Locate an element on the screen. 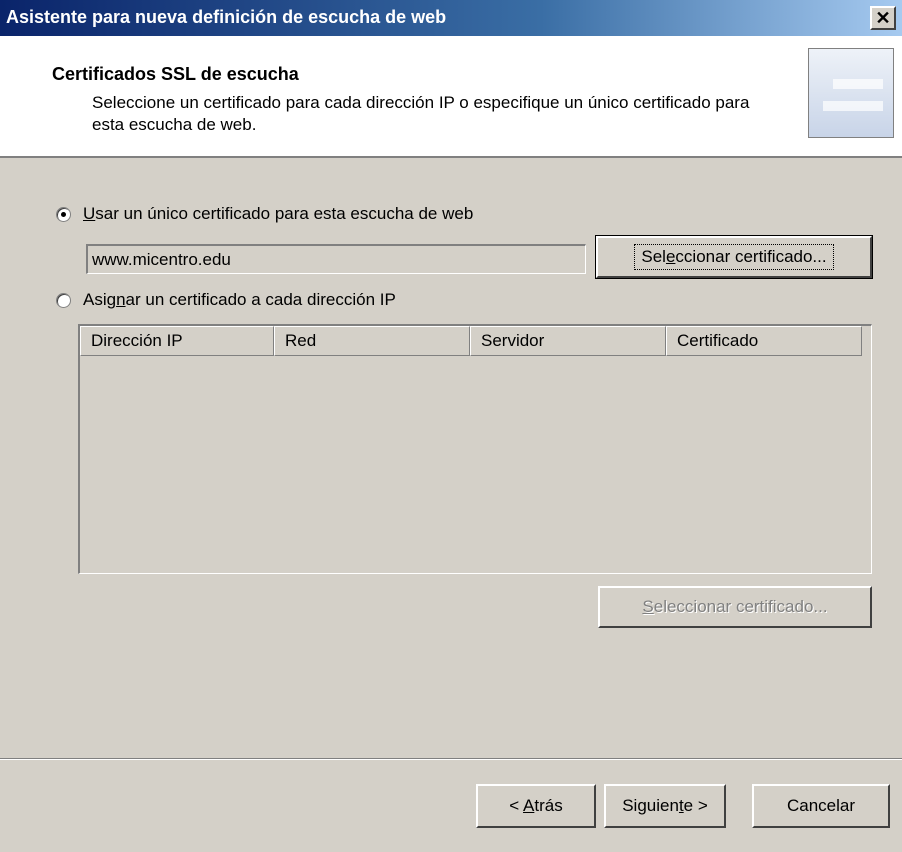 This screenshot has width=902, height=852. next-label: Siguiente > is located at coordinates (665, 805).